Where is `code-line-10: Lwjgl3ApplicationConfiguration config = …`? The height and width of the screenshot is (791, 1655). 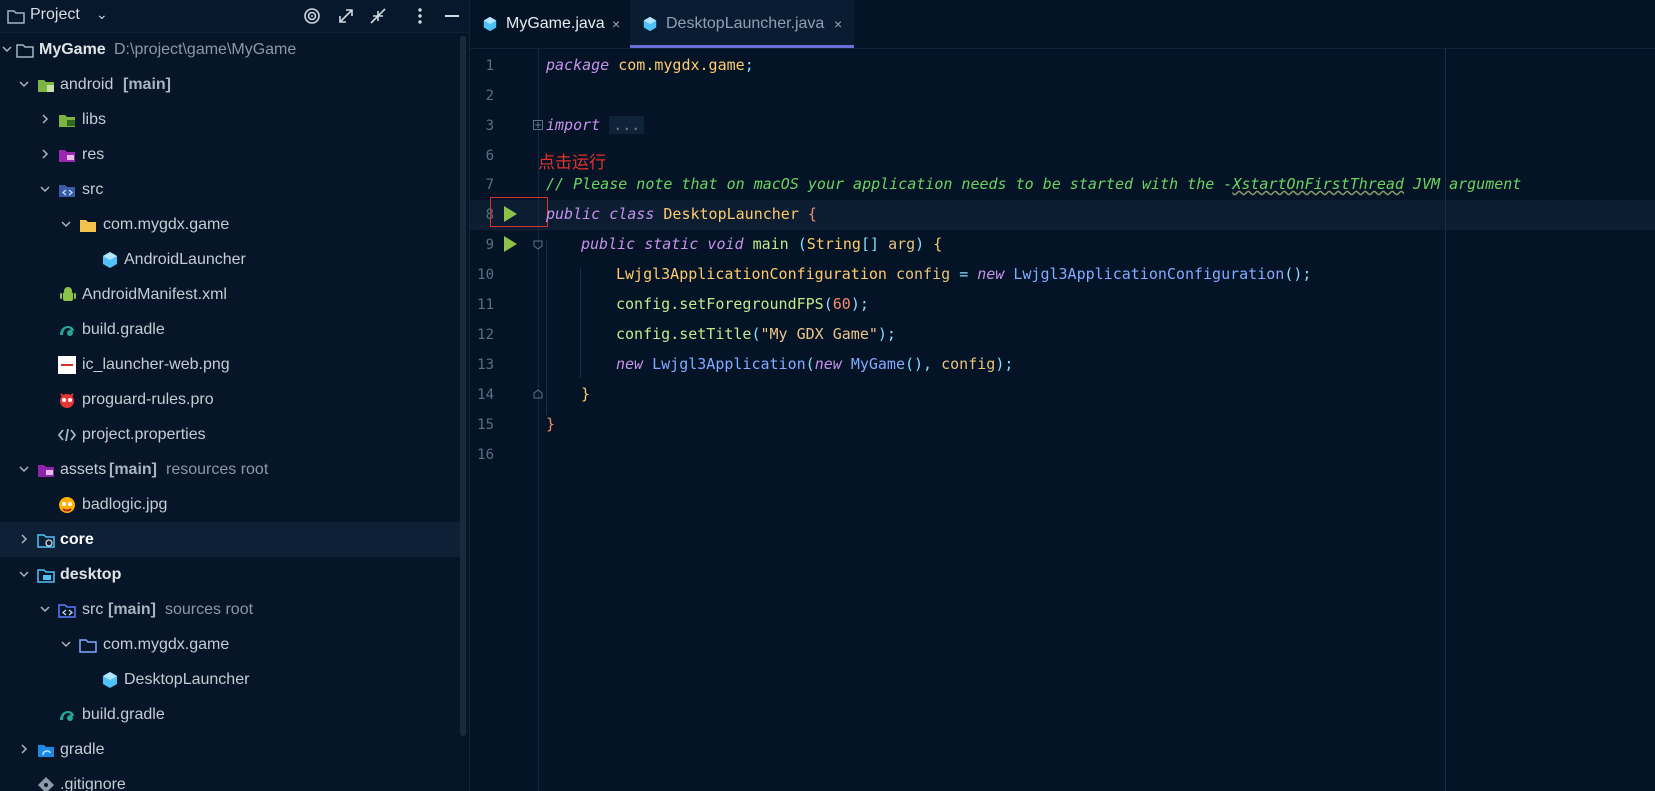
code-line-10: Lwjgl3ApplicationConfiguration config = … is located at coordinates (964, 274).